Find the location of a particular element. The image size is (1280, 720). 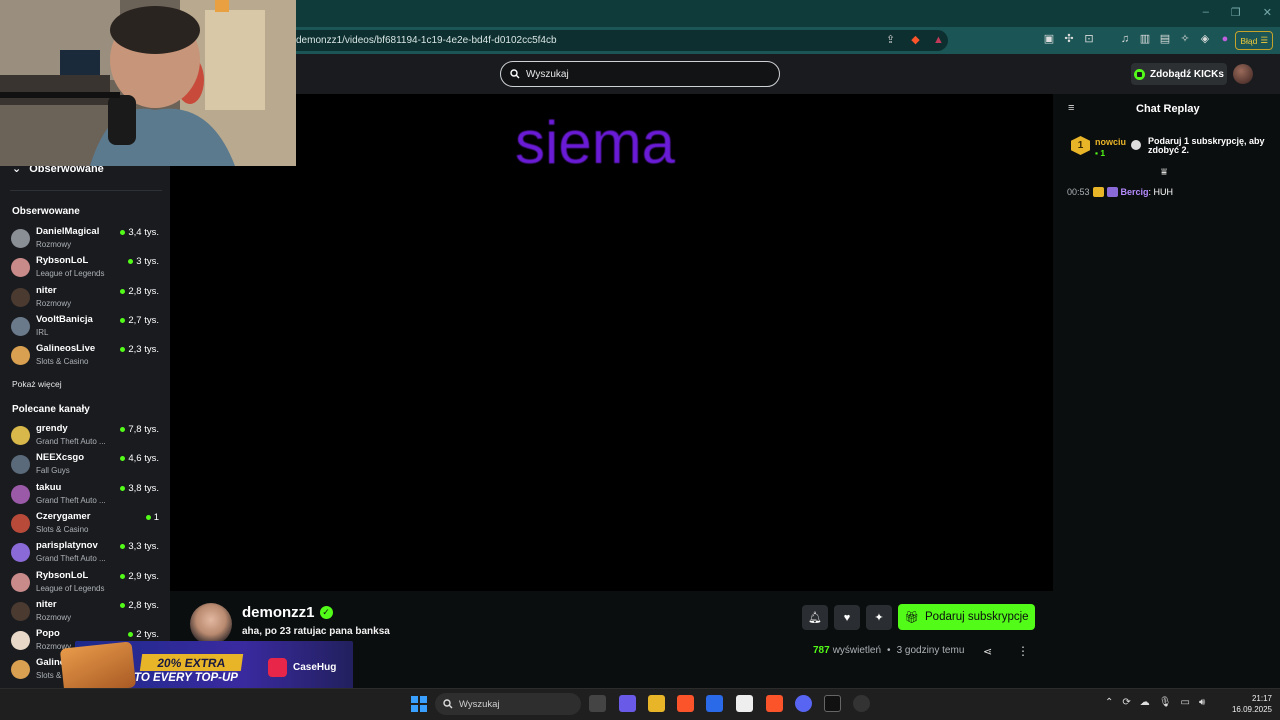

channel-name: grendy is located at coordinates (52, 428).